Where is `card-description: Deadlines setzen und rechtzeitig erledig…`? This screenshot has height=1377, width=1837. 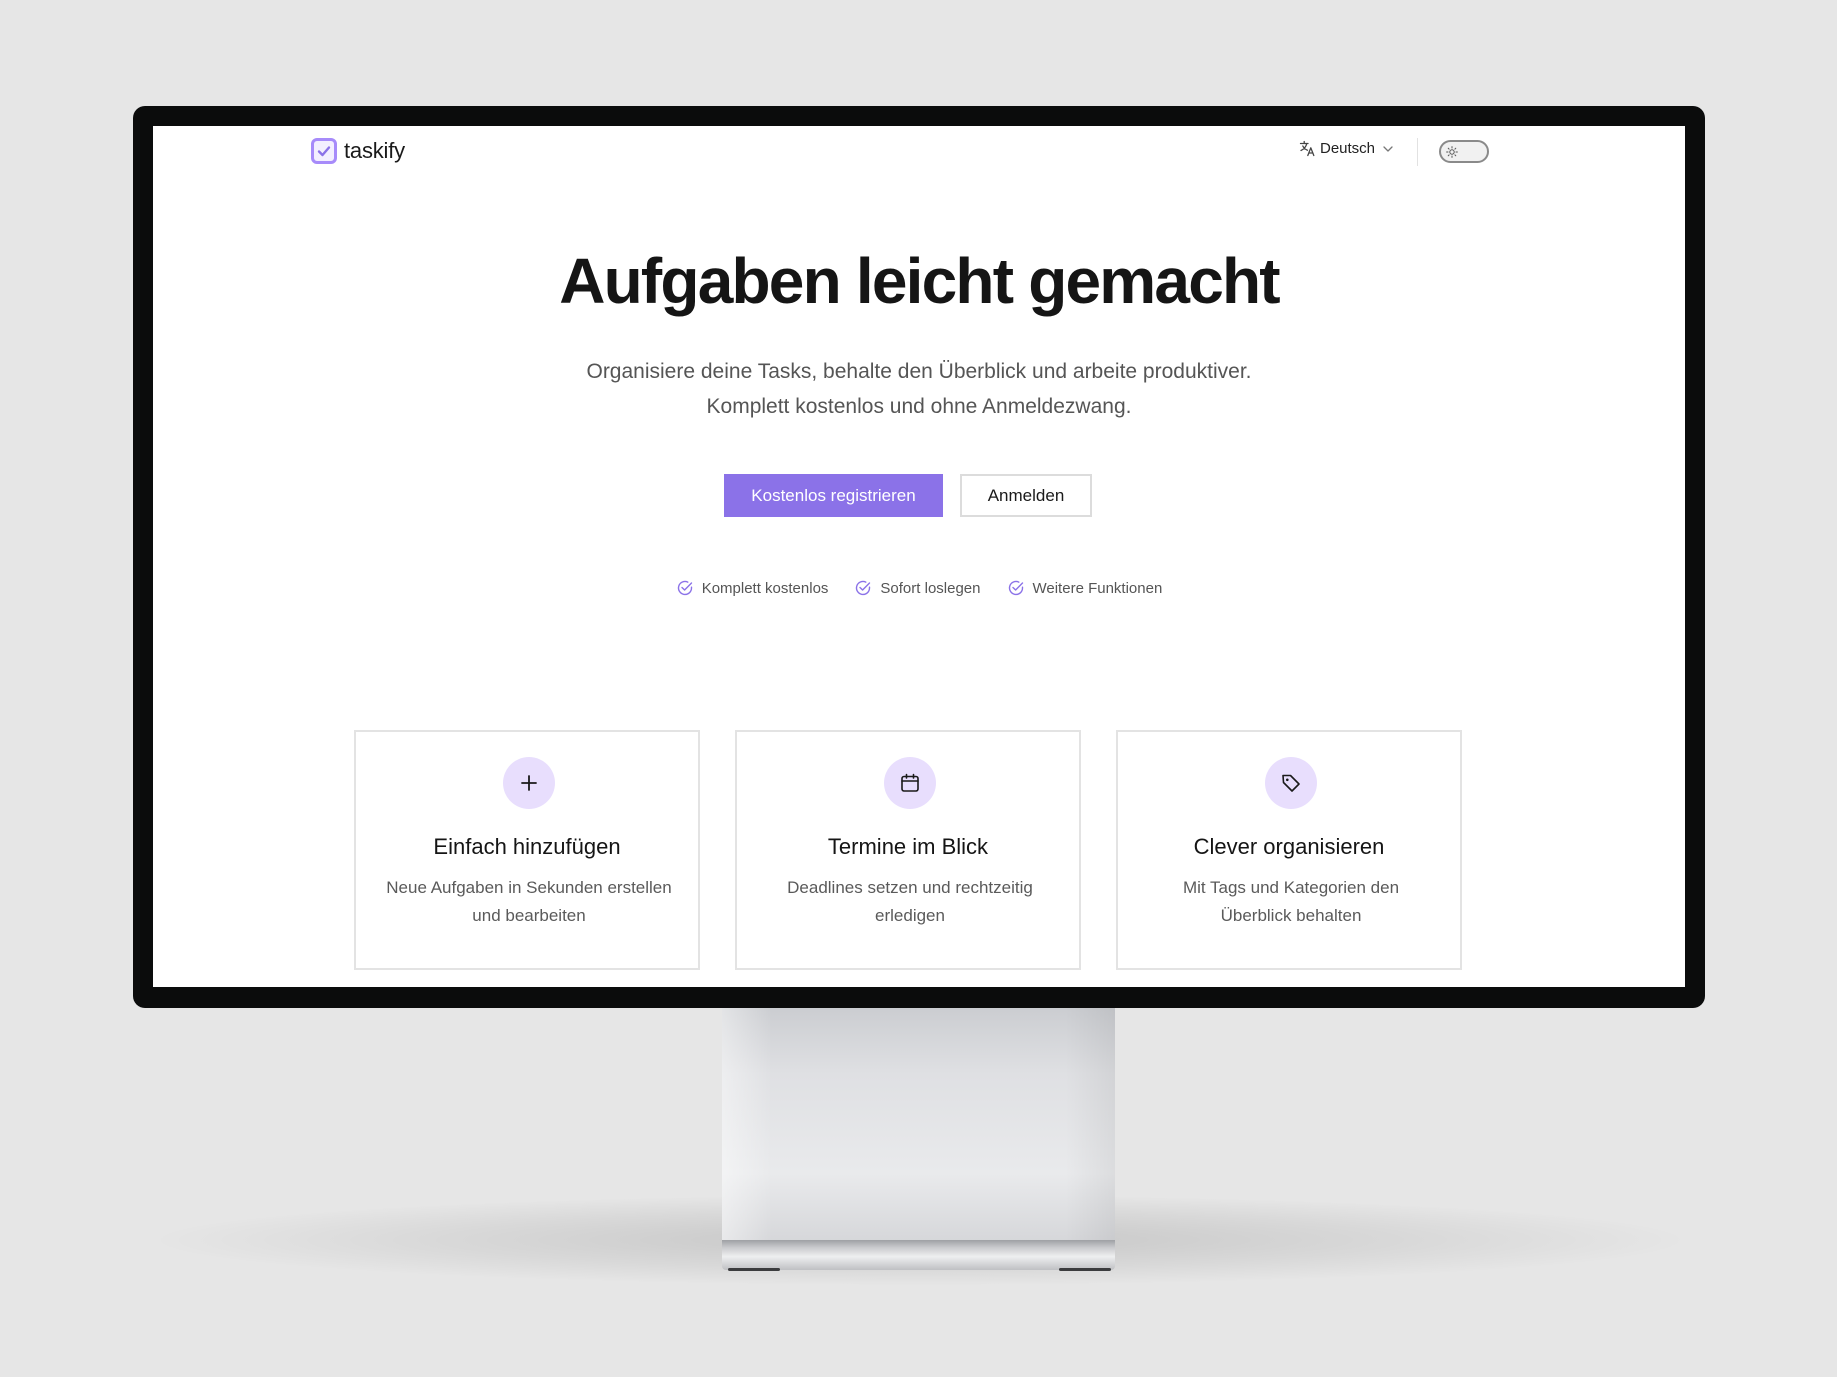 card-description: Deadlines setzen und rechtzeitig erledig… is located at coordinates (910, 902).